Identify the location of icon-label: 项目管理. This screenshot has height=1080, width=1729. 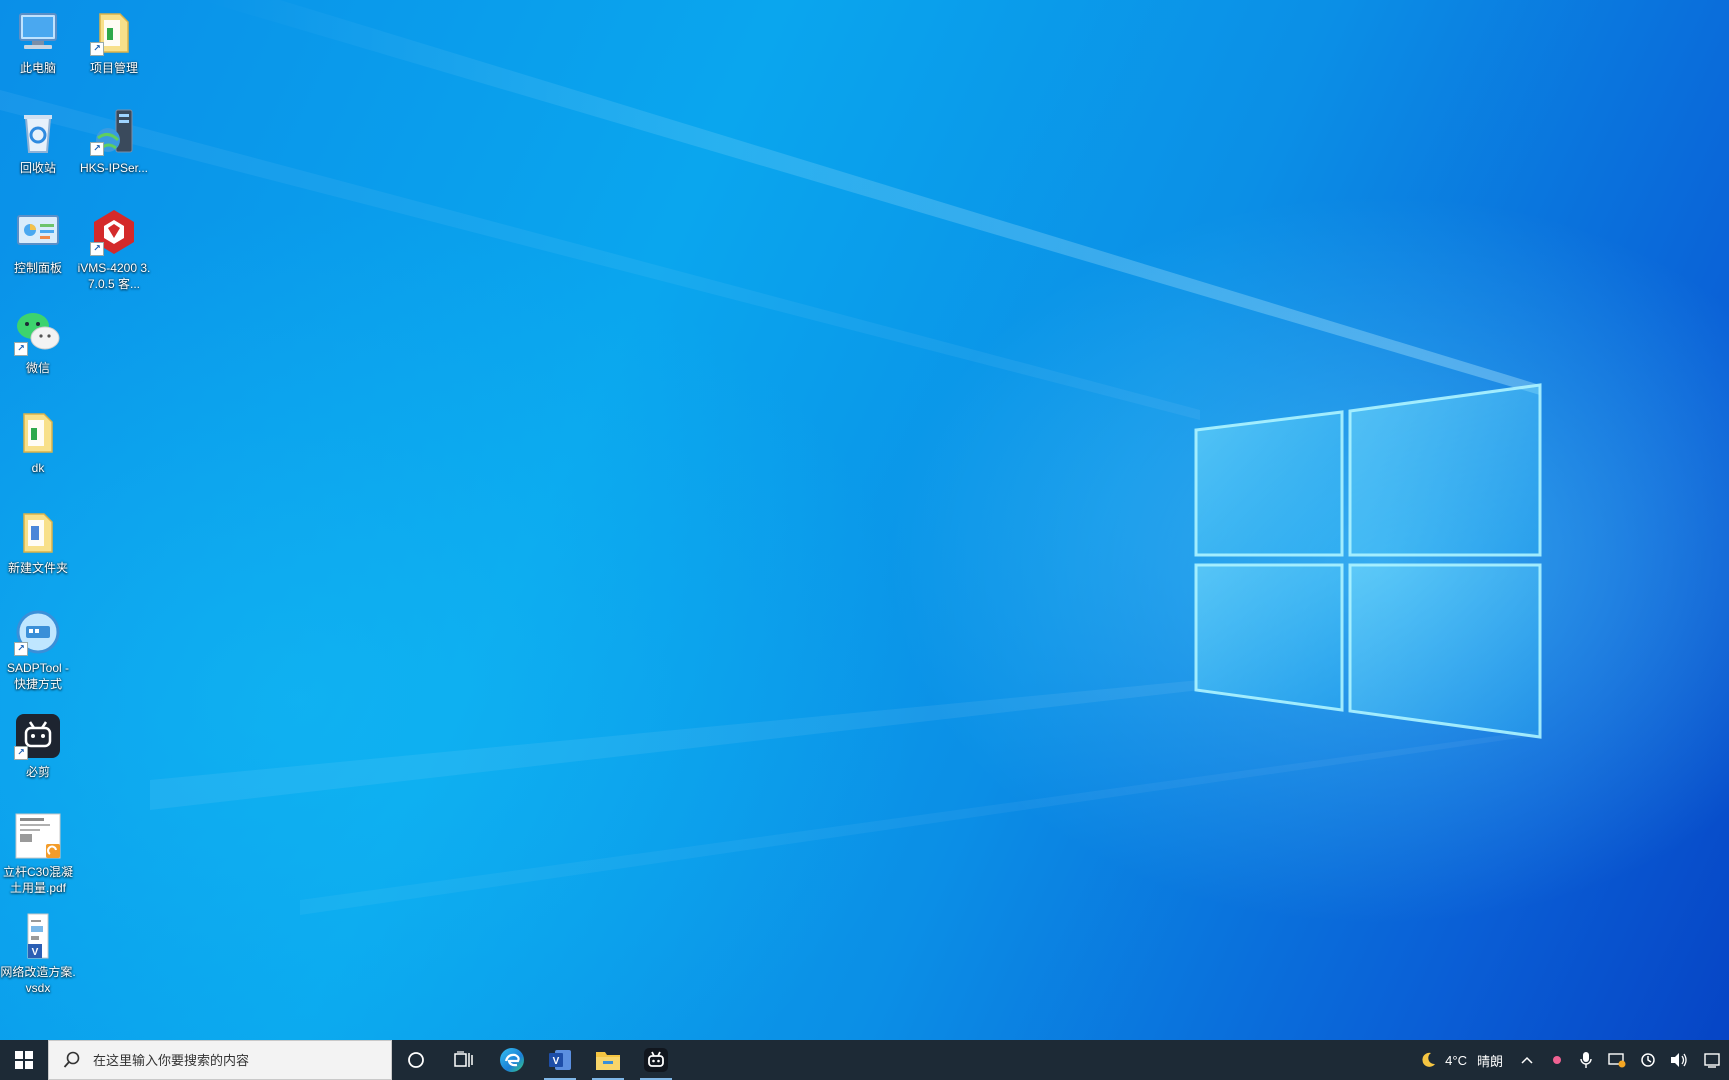
(113, 68).